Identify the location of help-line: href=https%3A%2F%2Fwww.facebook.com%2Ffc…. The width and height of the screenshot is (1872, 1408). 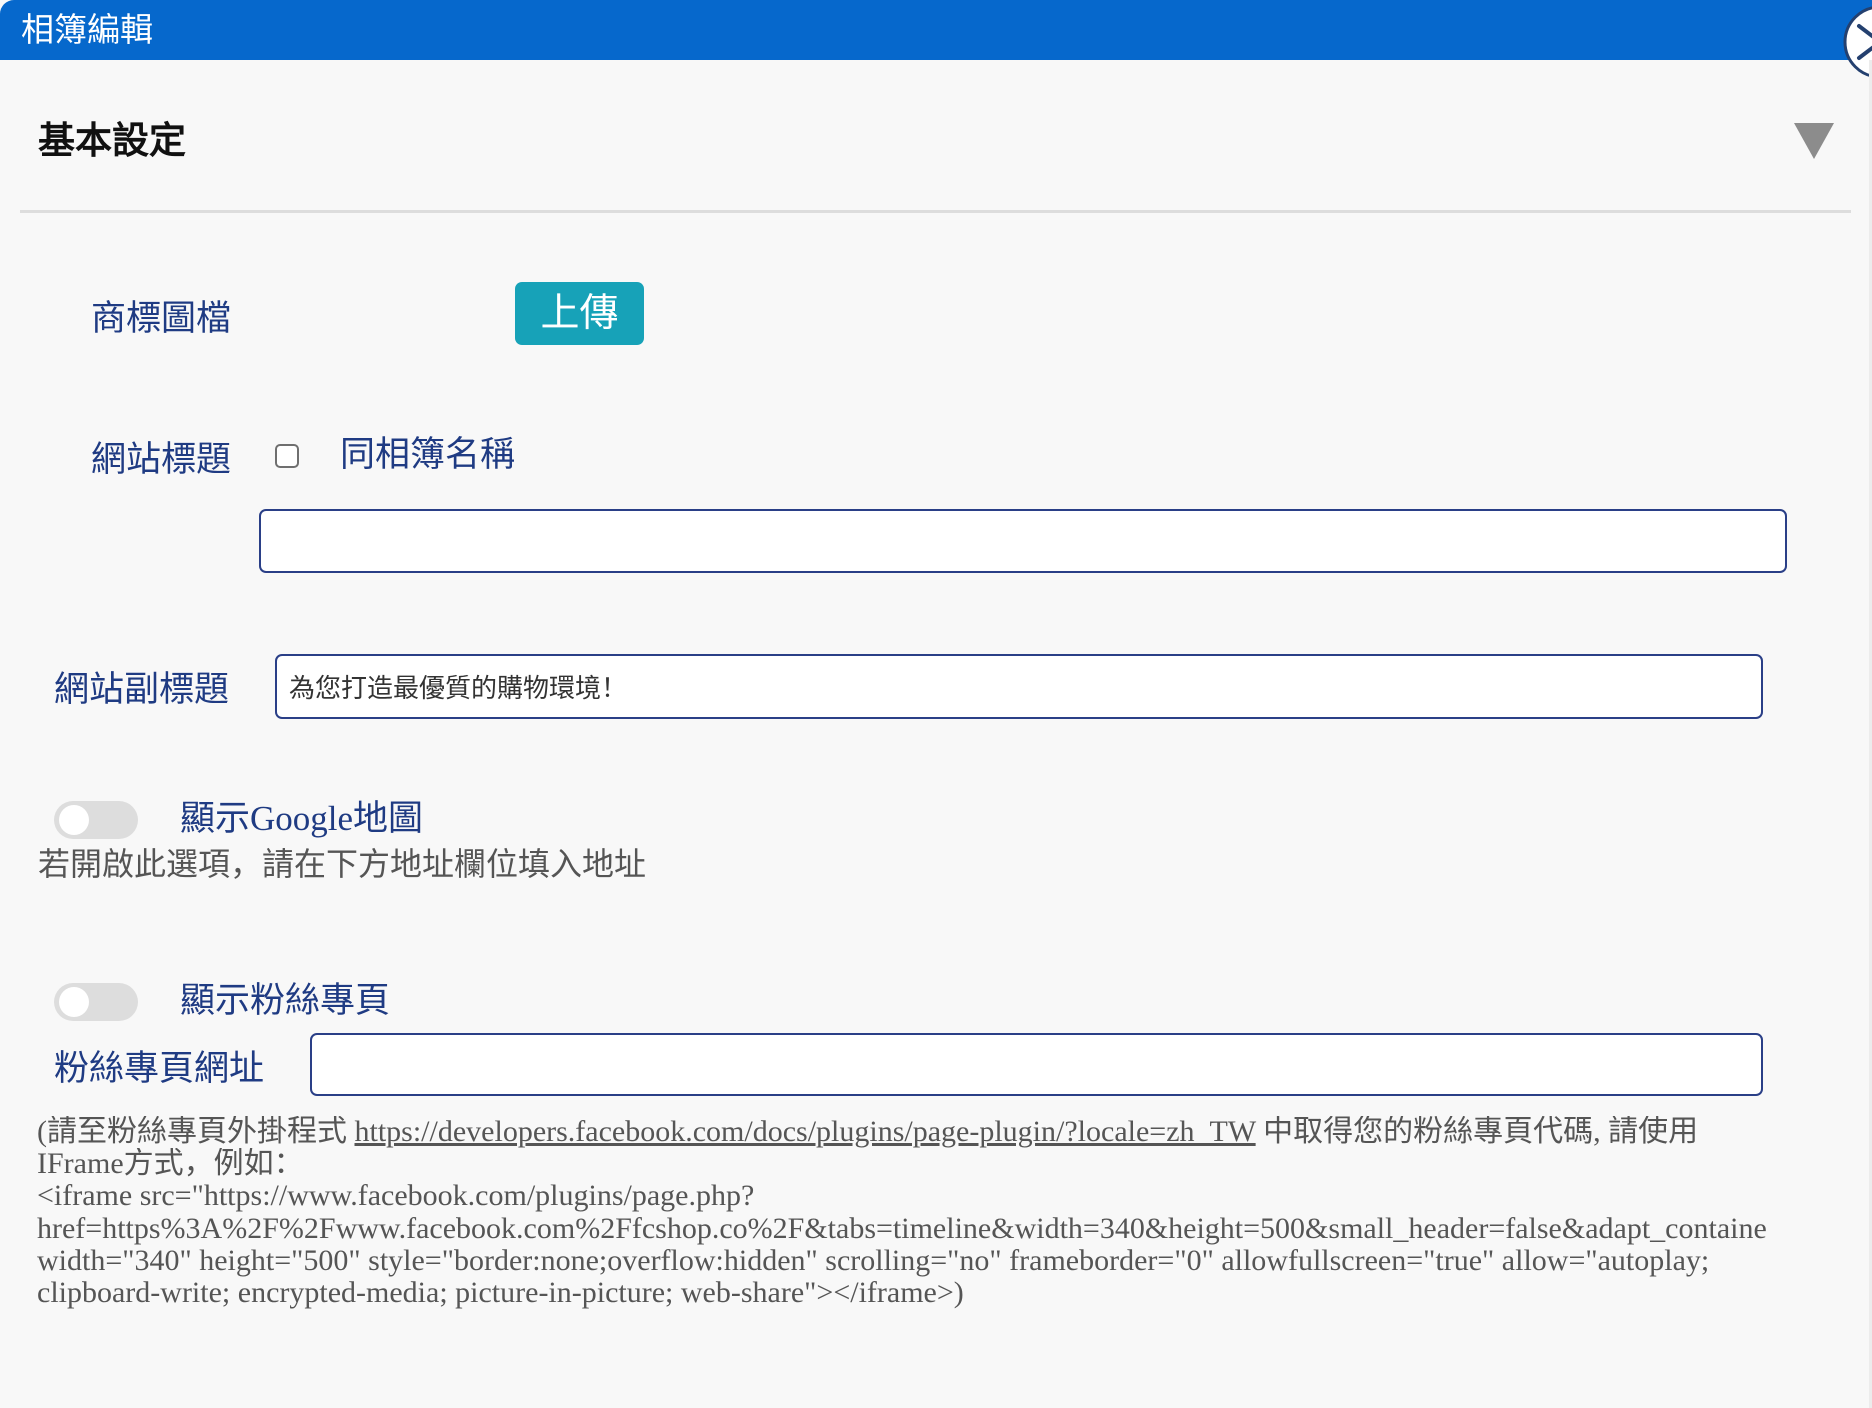
(902, 1228).